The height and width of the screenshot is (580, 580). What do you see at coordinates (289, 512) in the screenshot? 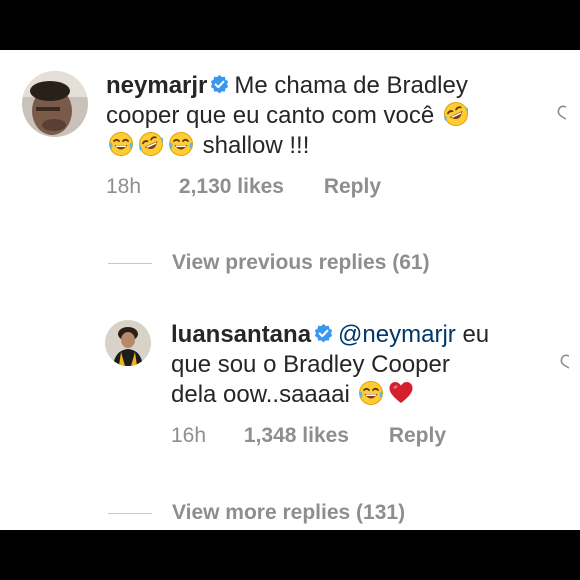
I see `view-more-replies-label: View more replies (131)` at bounding box center [289, 512].